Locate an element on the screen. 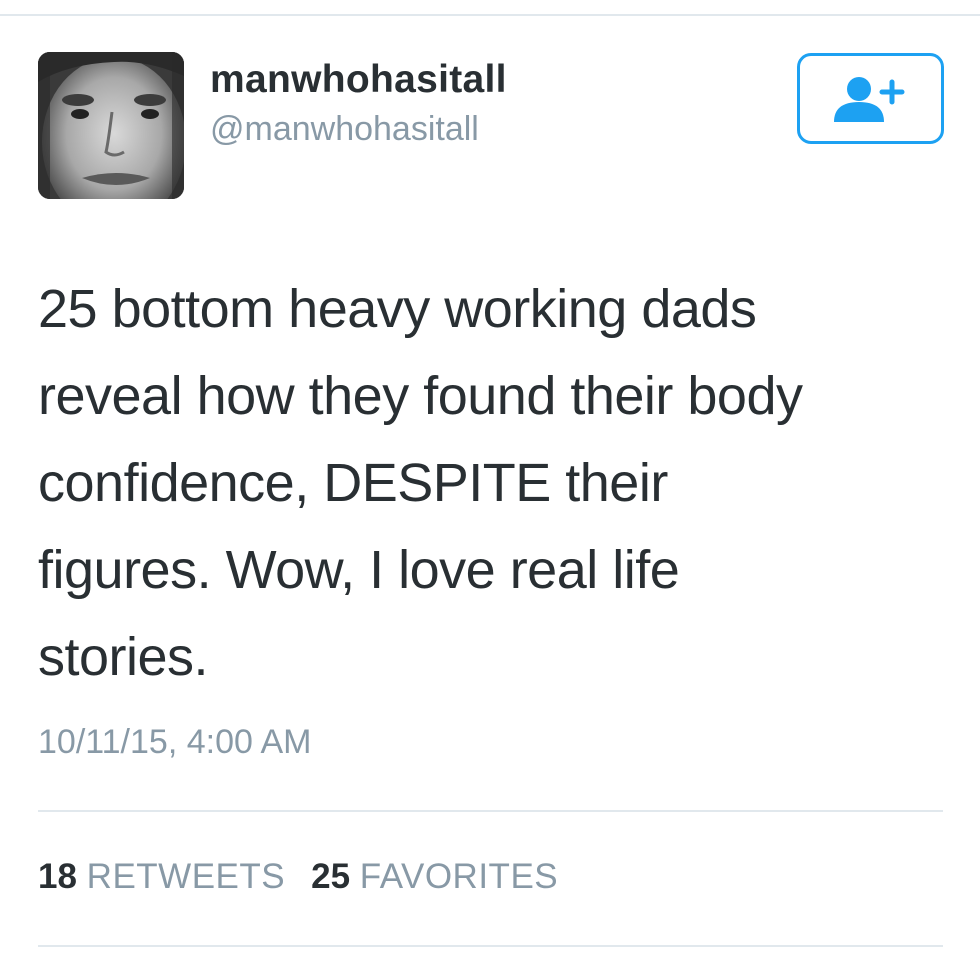  tweet-line: reveal how they found their body is located at coordinates (420, 396).